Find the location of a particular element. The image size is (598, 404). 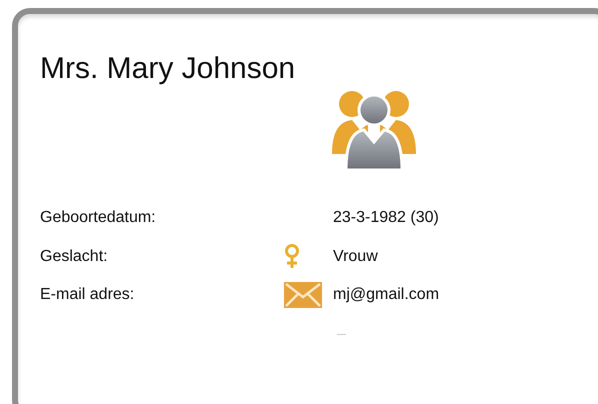

envelope-icon is located at coordinates (303, 295).